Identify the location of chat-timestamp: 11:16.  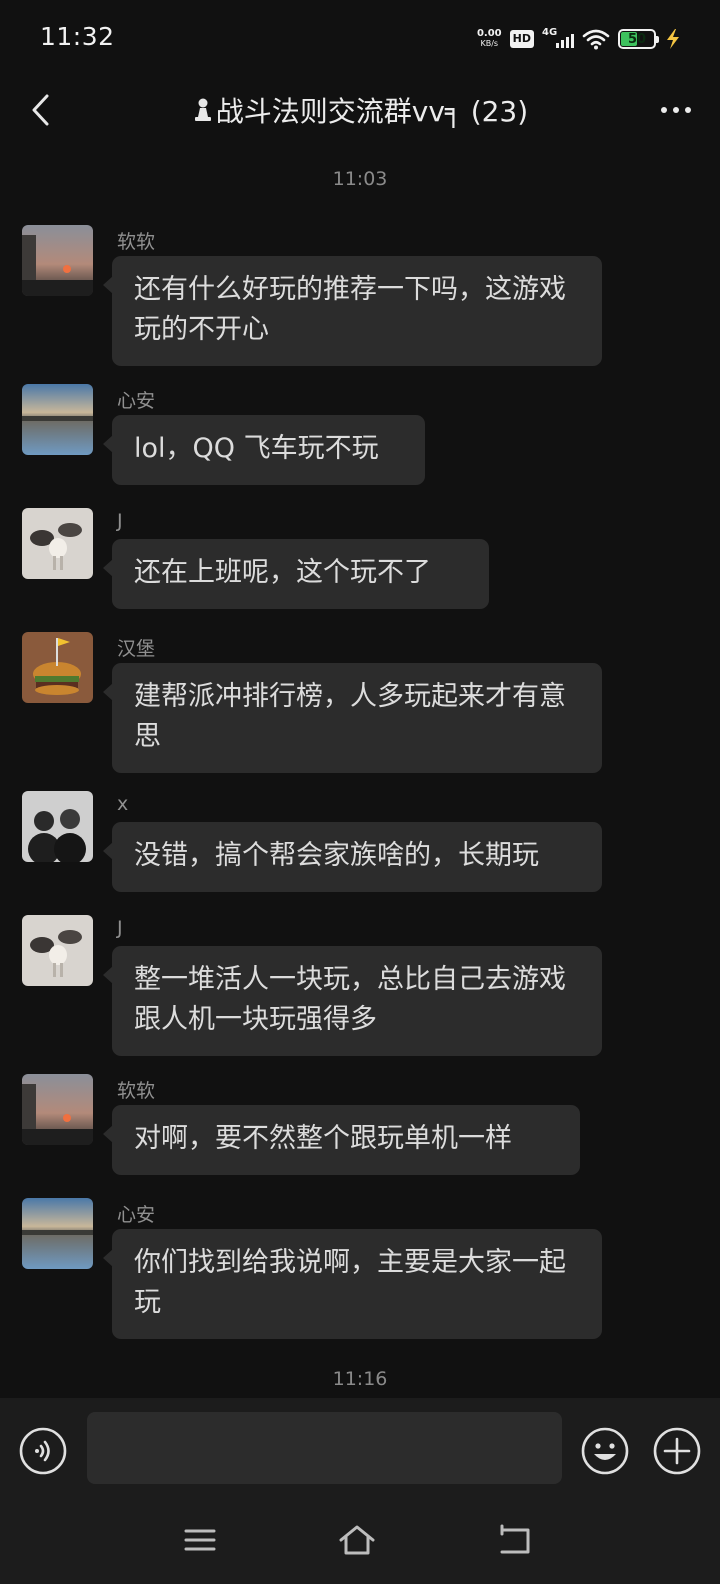
(360, 1379).